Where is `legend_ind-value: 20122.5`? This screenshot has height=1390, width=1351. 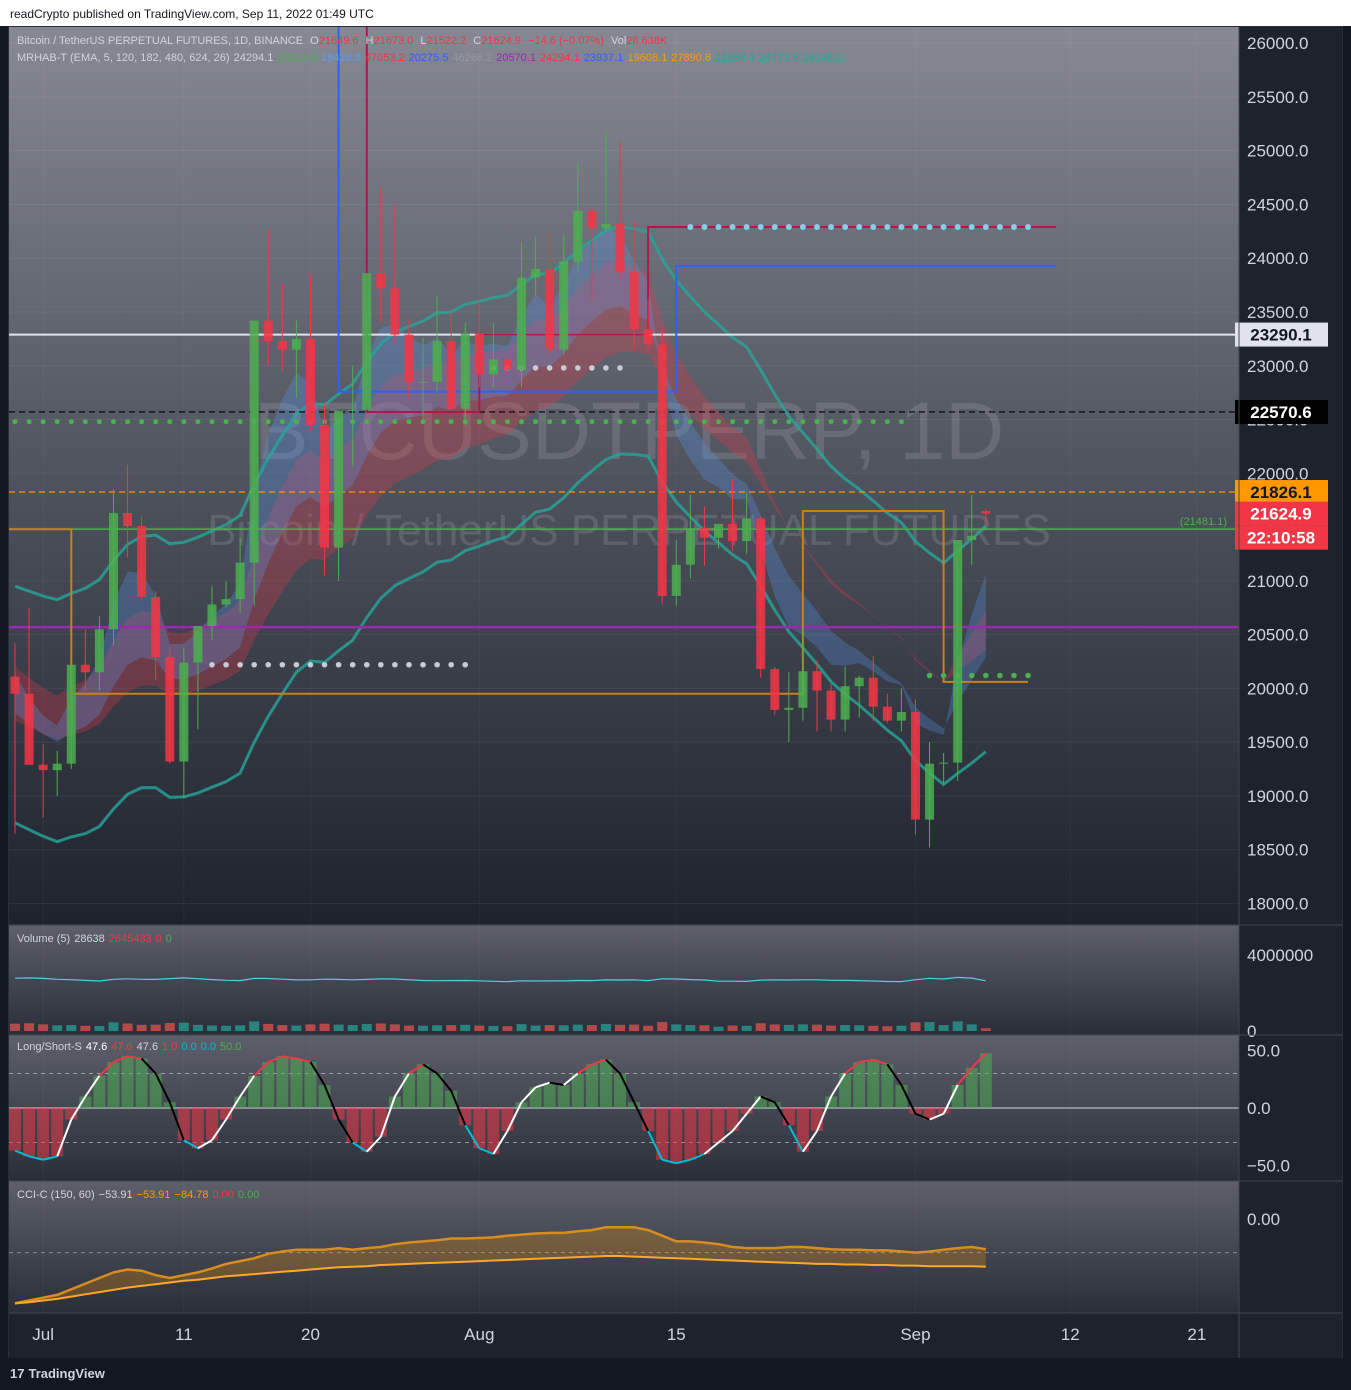 legend_ind-value: 20122.5 is located at coordinates (297, 58).